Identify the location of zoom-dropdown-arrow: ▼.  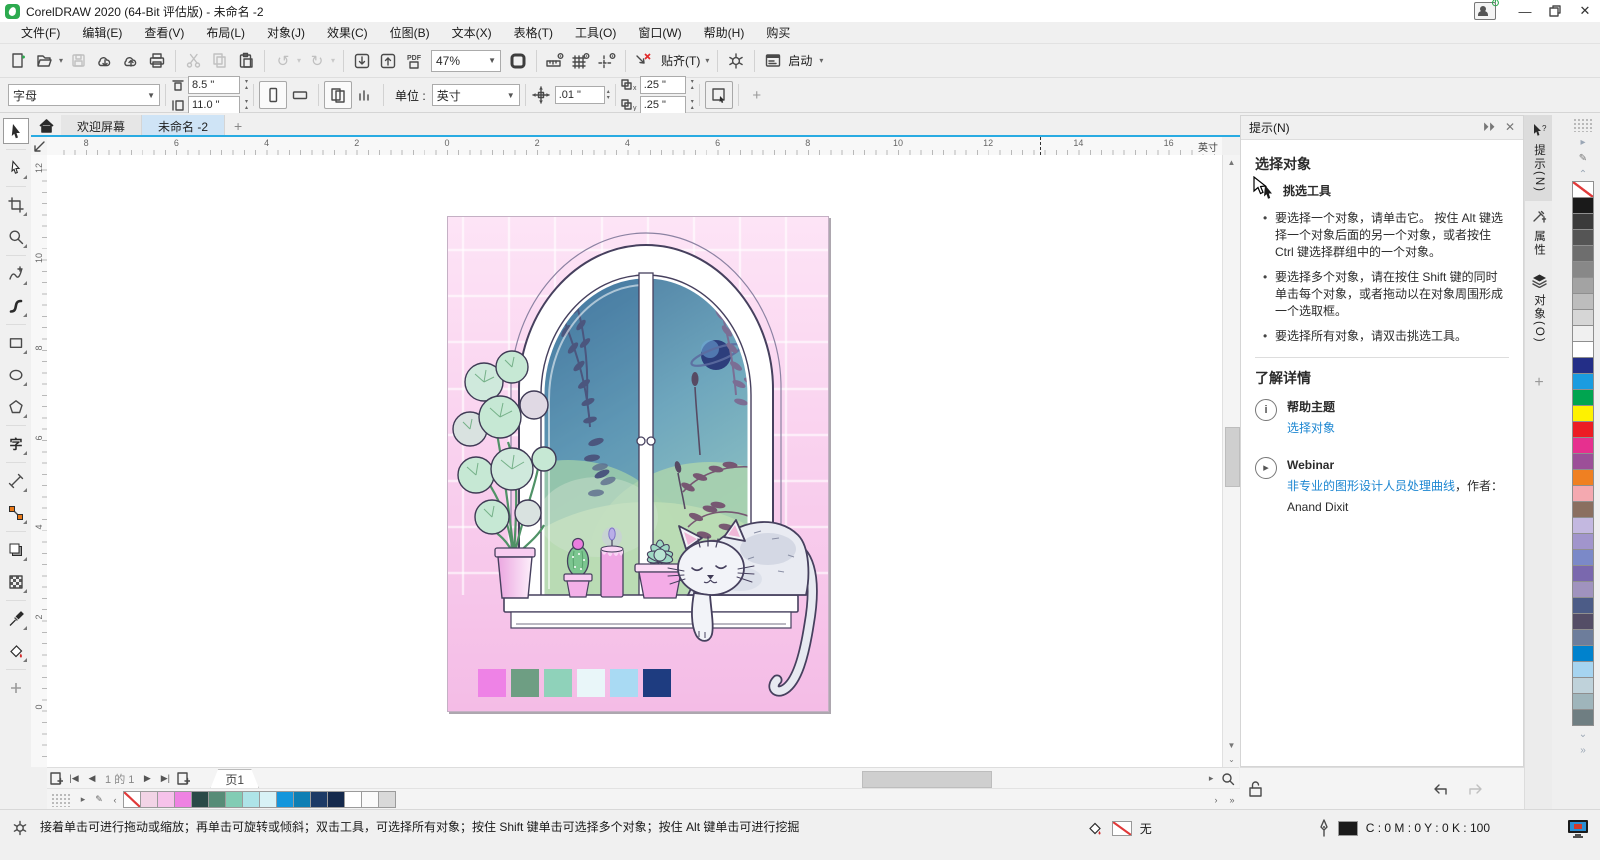
(489, 60).